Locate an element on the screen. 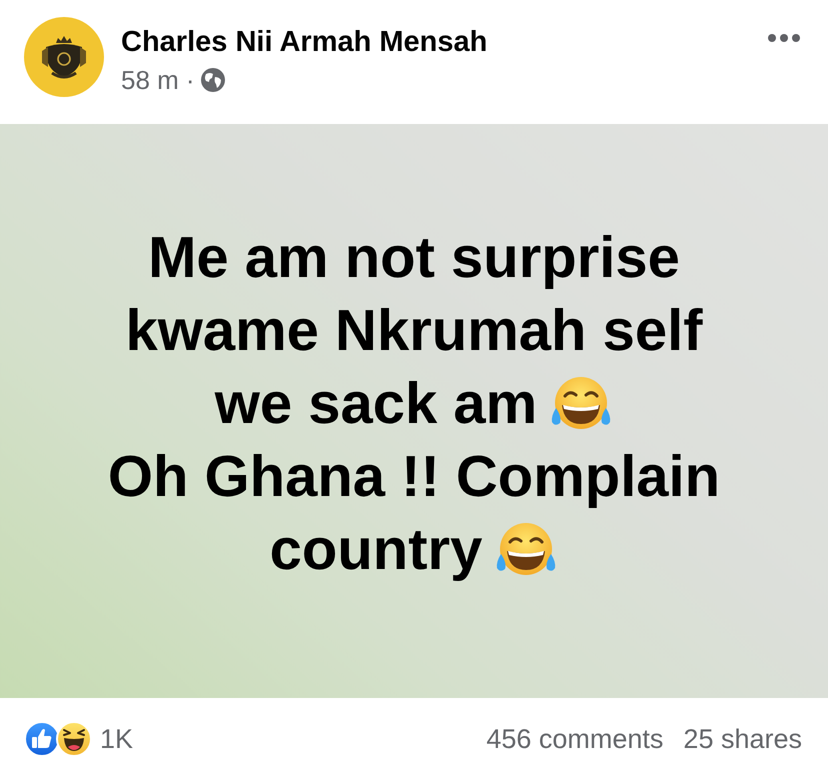 This screenshot has width=828, height=775. laughing-face-icon is located at coordinates (74, 738).